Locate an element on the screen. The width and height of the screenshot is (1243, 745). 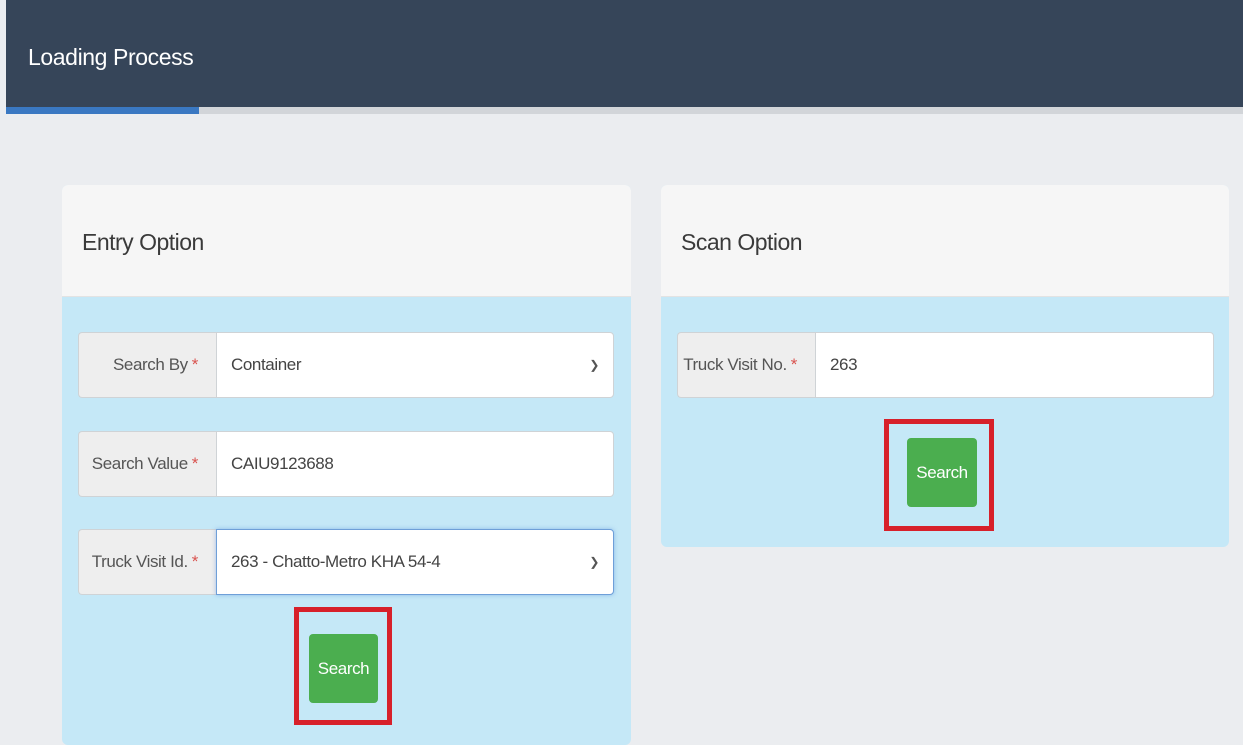
entry-search-button: Search is located at coordinates (343, 668).